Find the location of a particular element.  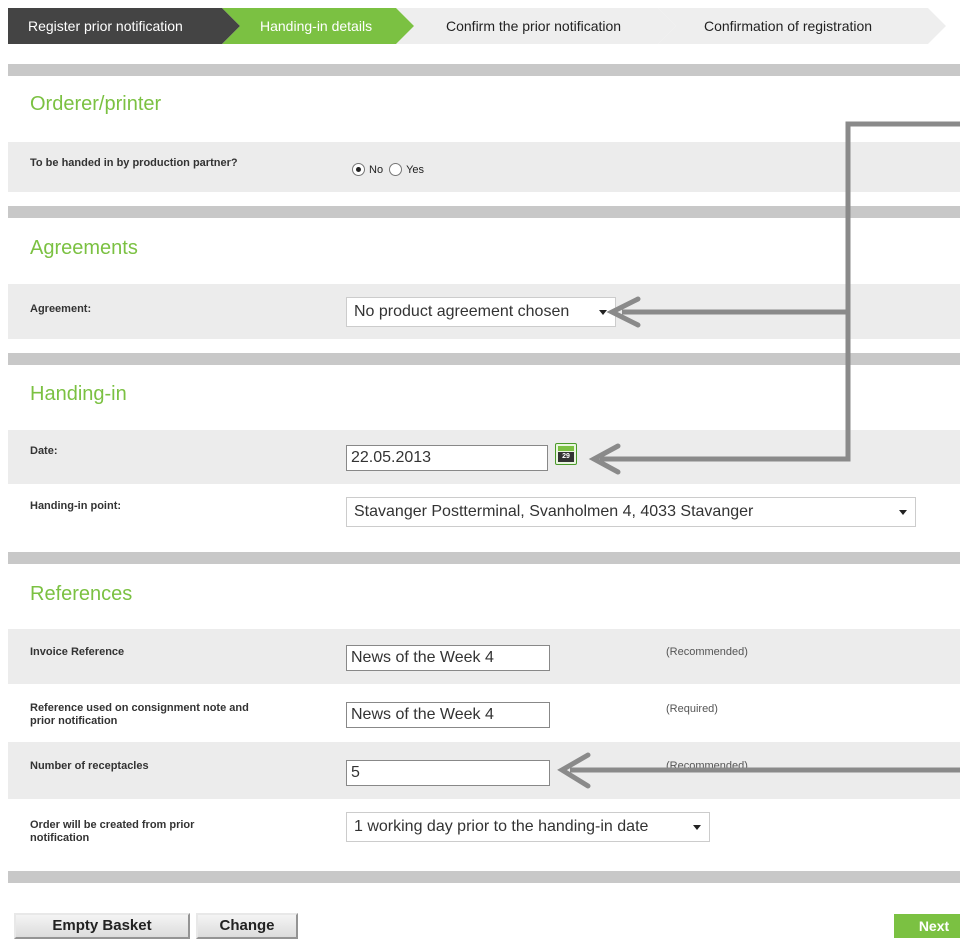

step-handing-in-details: Handing-in details is located at coordinates (318, 26).